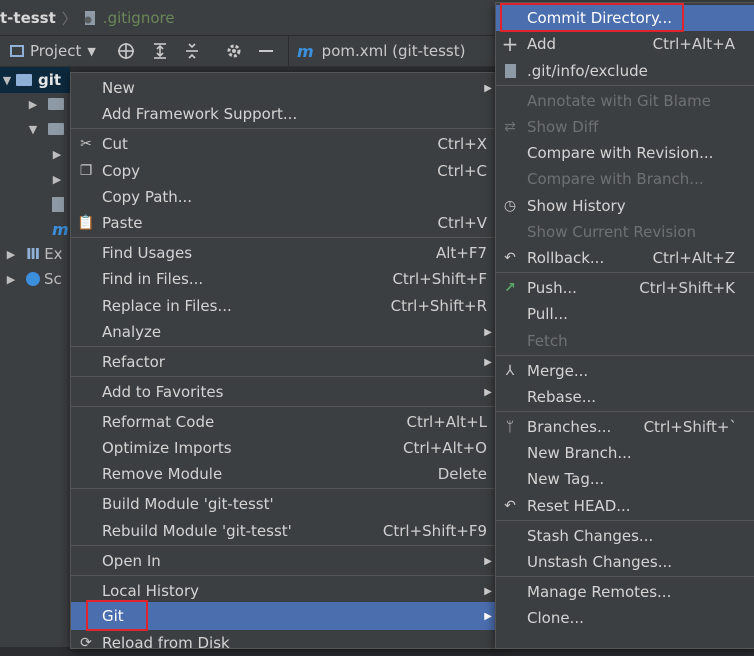 The height and width of the screenshot is (656, 754). I want to click on breadcrumb-project: t-tesst, so click(28, 18).